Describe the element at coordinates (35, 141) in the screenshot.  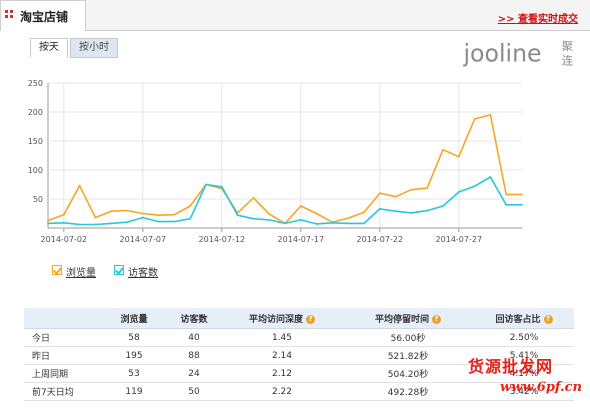
I see `y-axis-ticks: 50 100 150 200 250` at that location.